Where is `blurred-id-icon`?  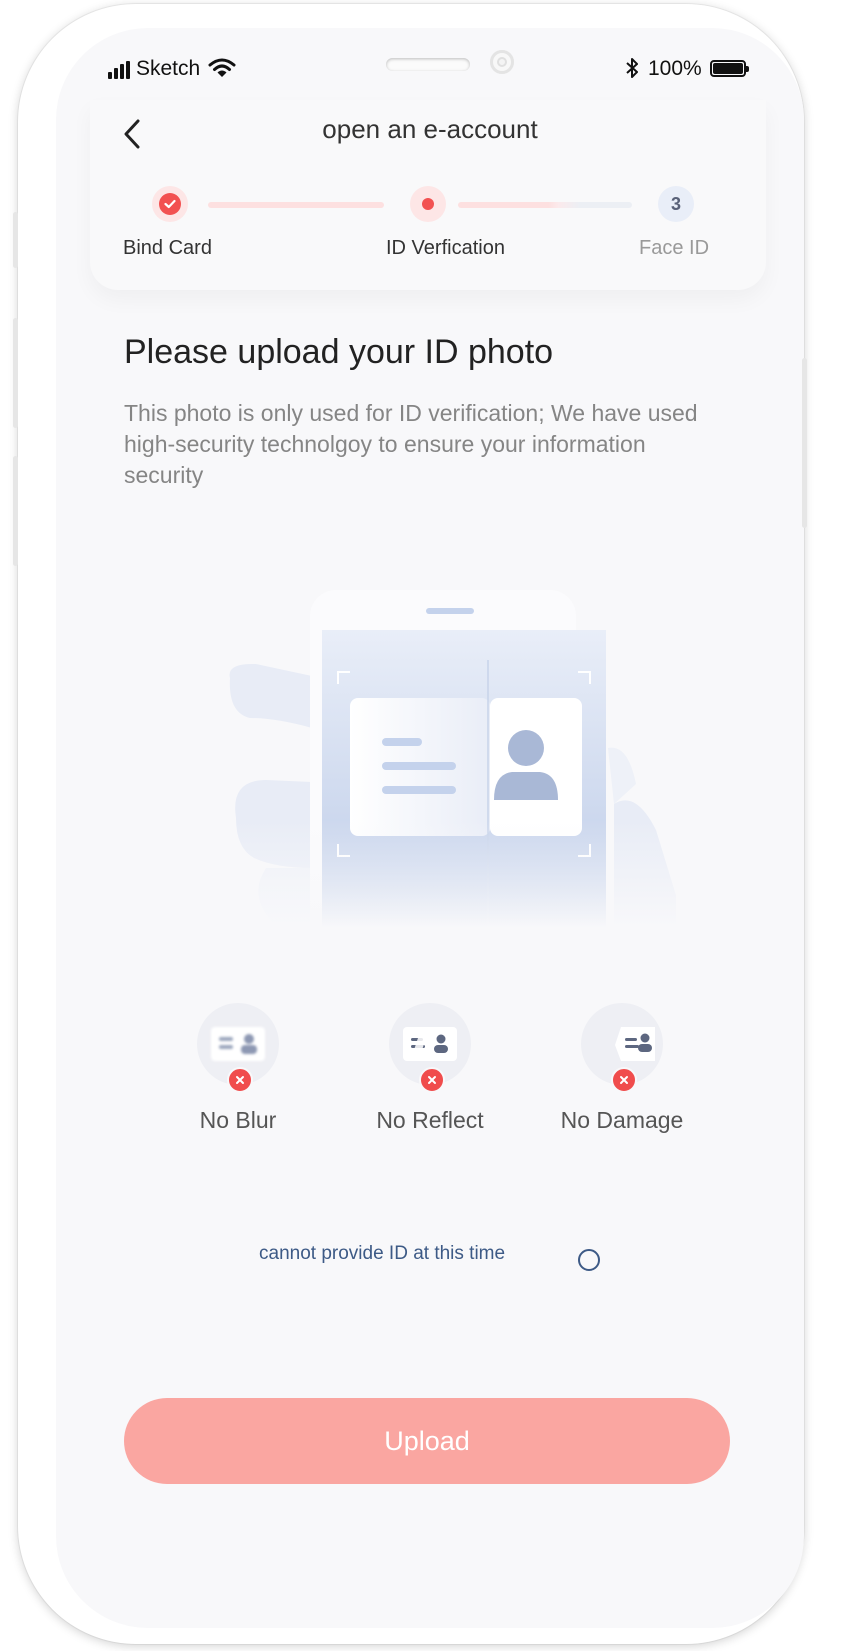
blurred-id-icon is located at coordinates (238, 1048).